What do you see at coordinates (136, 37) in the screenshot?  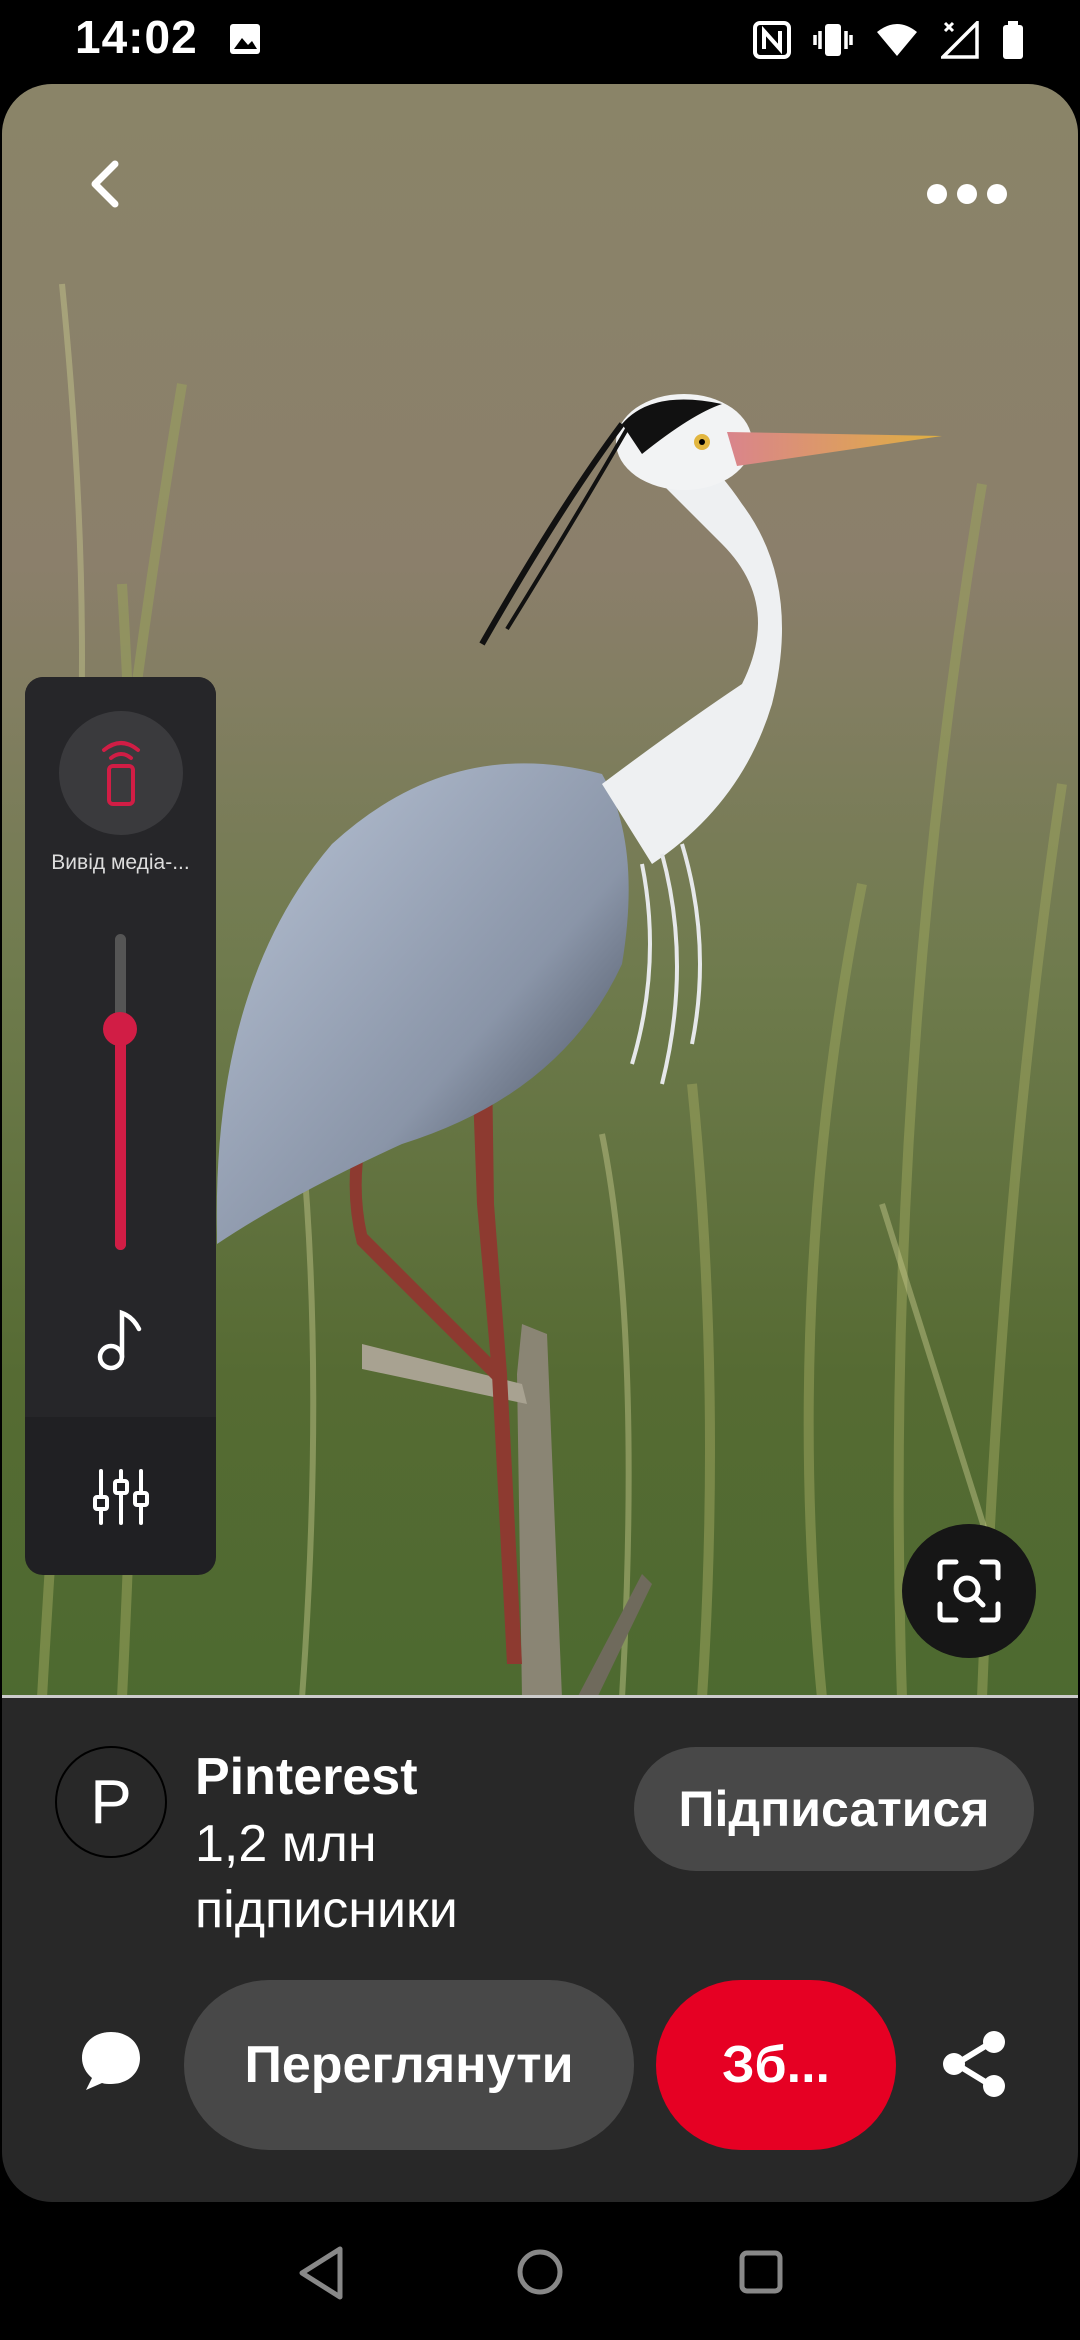 I see `status-time: 14:02` at bounding box center [136, 37].